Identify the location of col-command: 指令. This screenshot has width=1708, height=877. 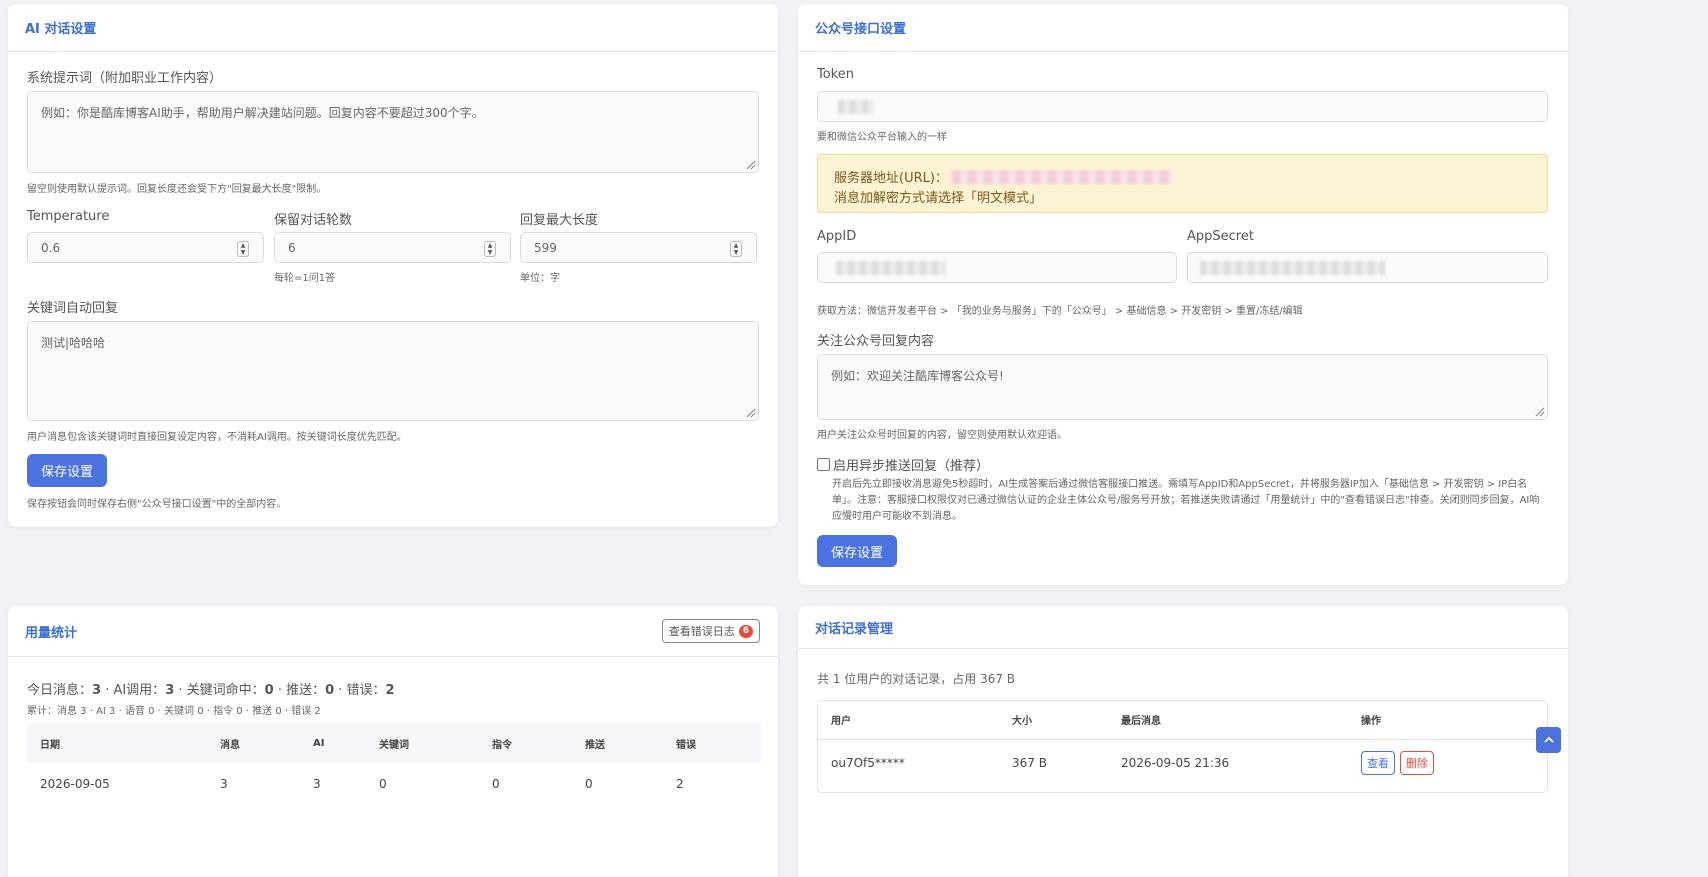
(525, 743).